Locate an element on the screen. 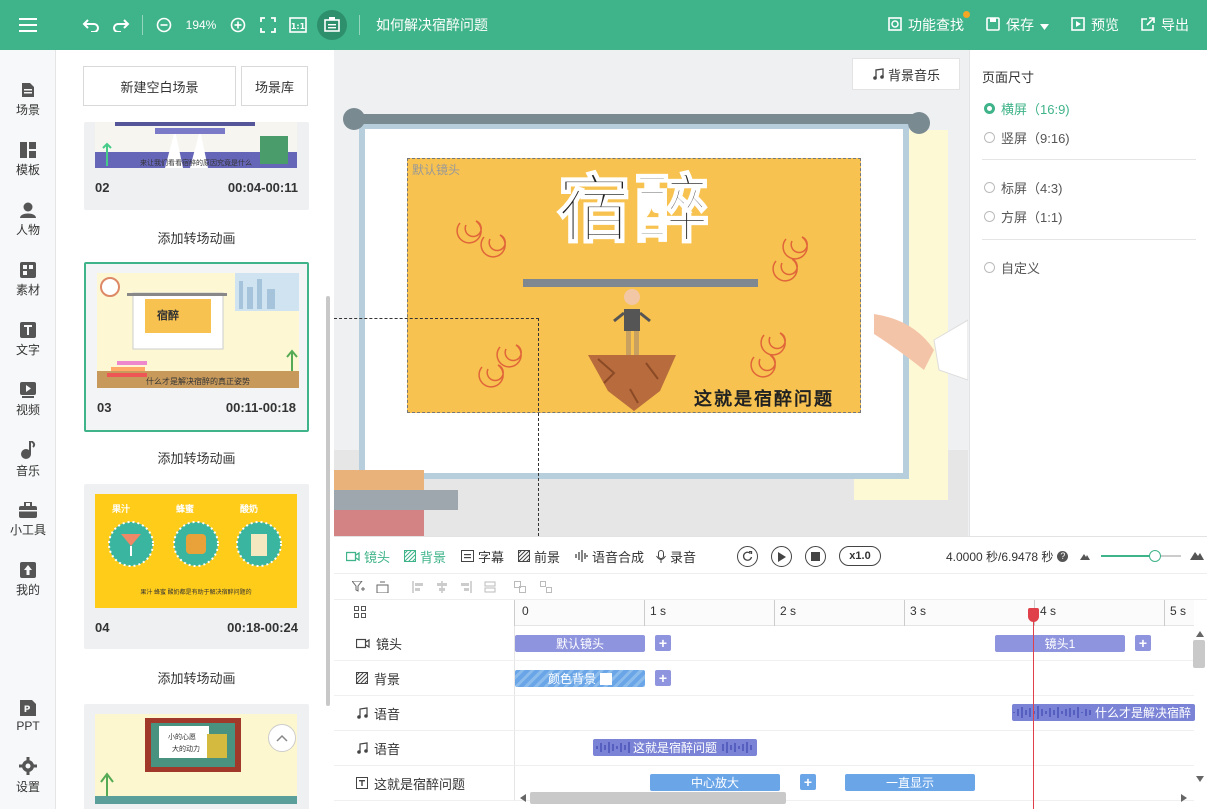  radio-standard: 标屏（4:3) is located at coordinates (1023, 187).